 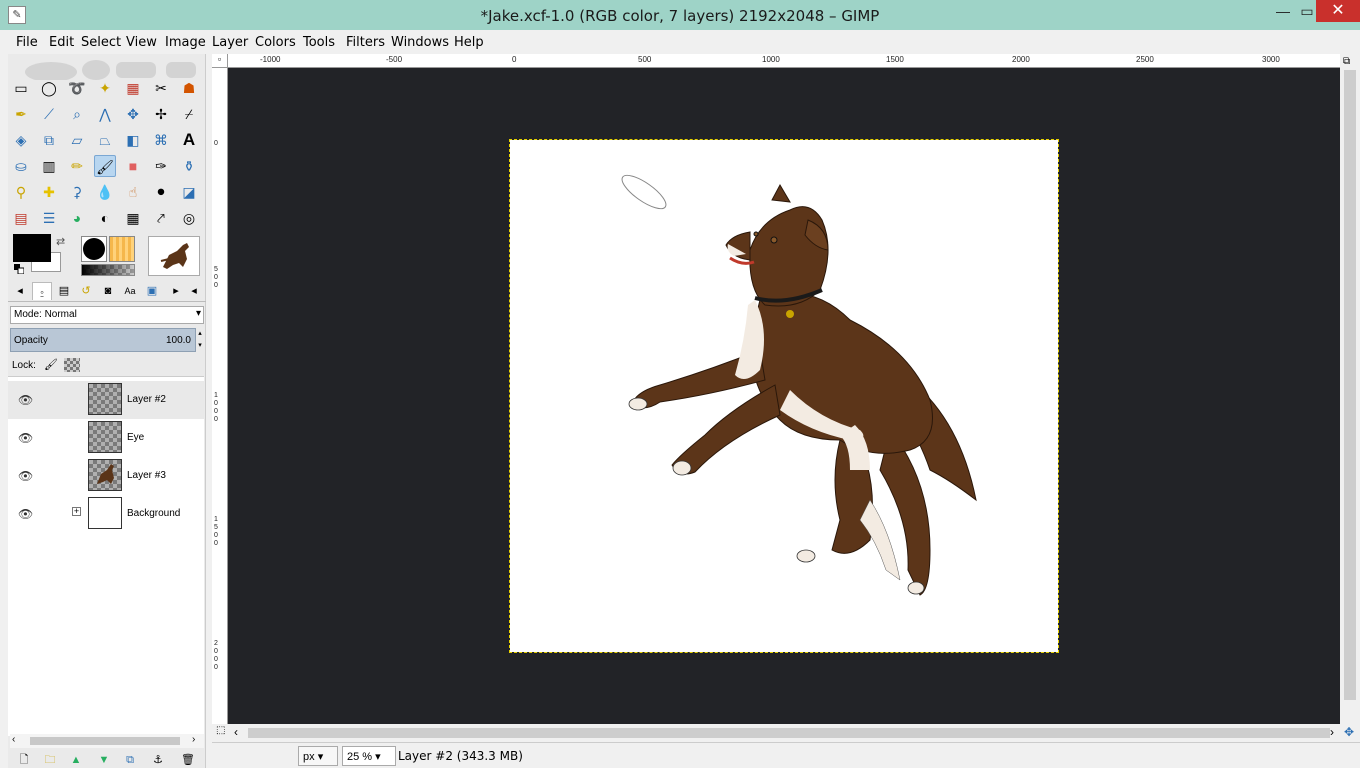 I want to click on scroll-right-icon: ›, so click(x=1332, y=732).